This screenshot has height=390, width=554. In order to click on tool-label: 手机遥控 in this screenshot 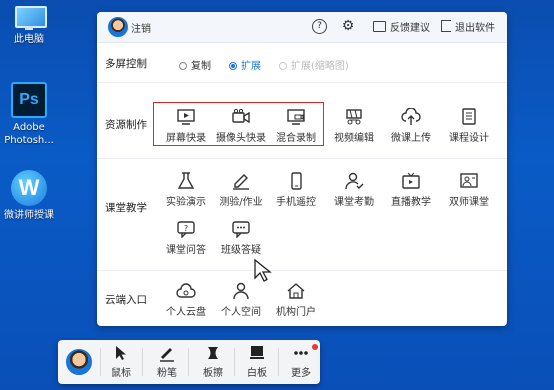, I will do `click(296, 202)`.